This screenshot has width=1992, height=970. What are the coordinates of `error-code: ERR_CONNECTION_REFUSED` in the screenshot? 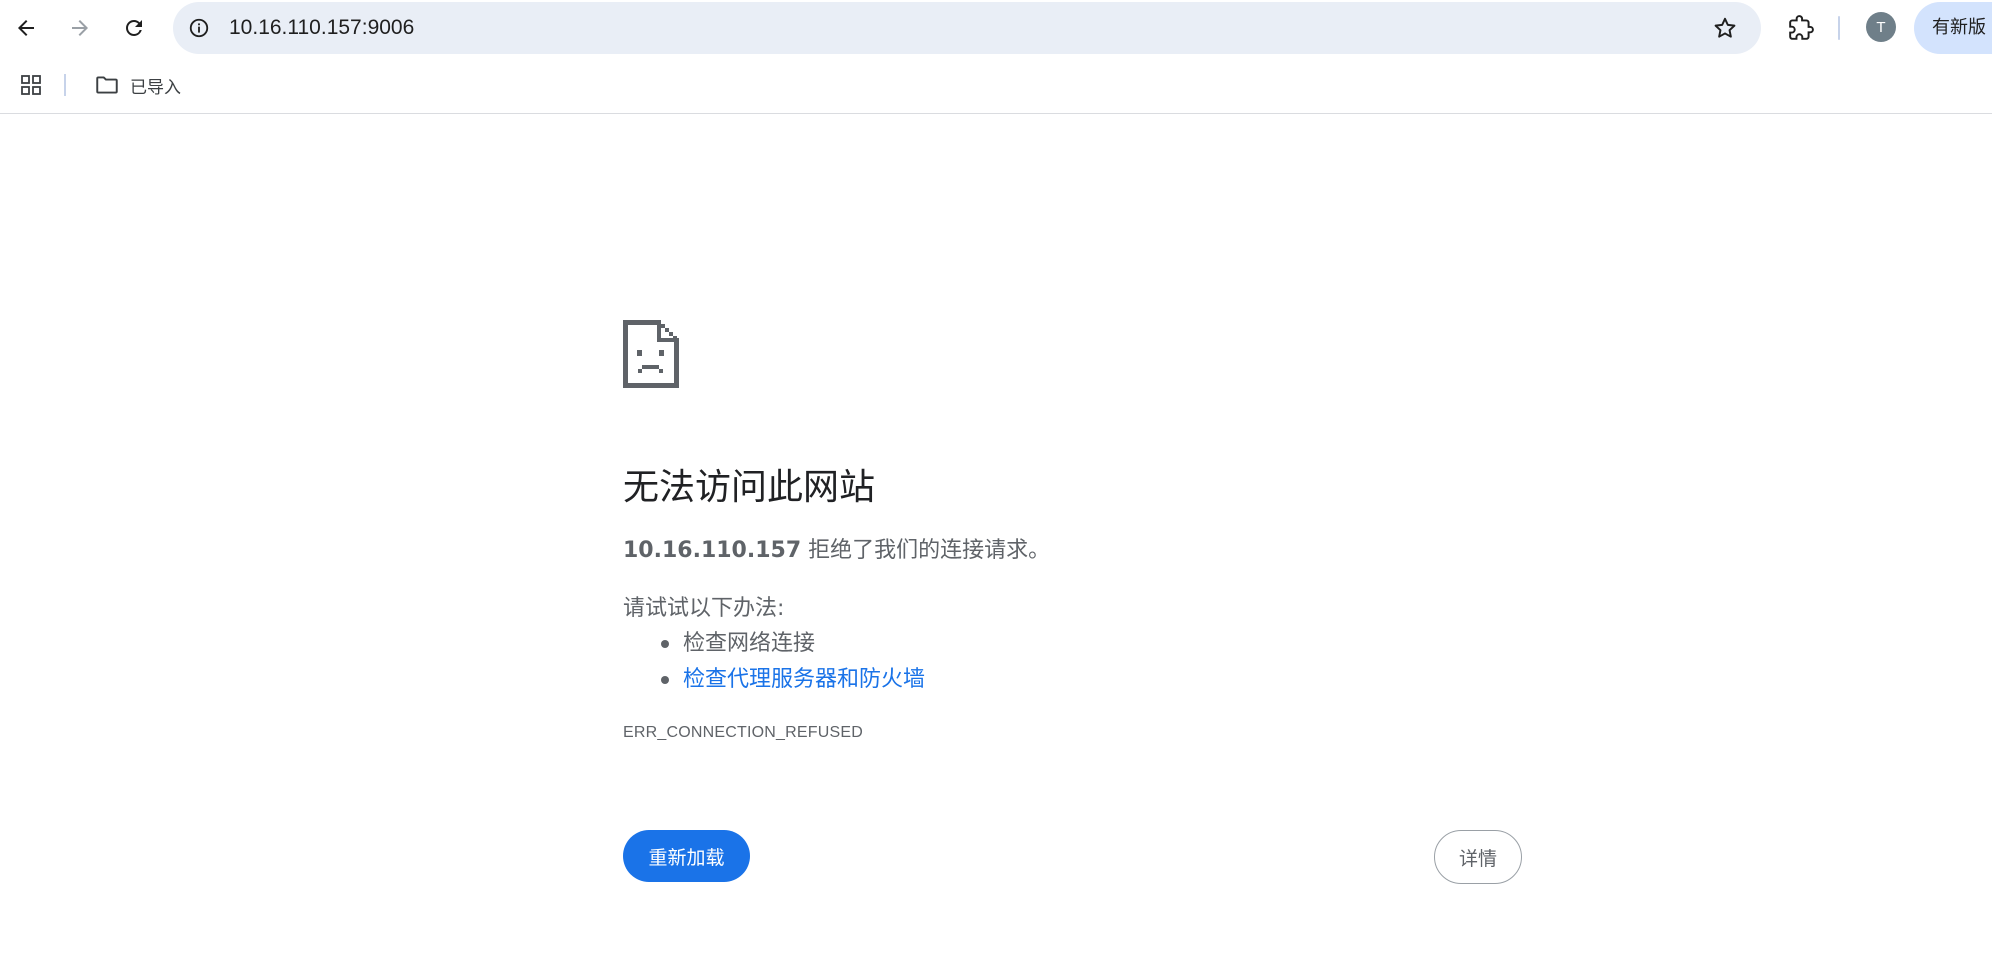 It's located at (743, 732).